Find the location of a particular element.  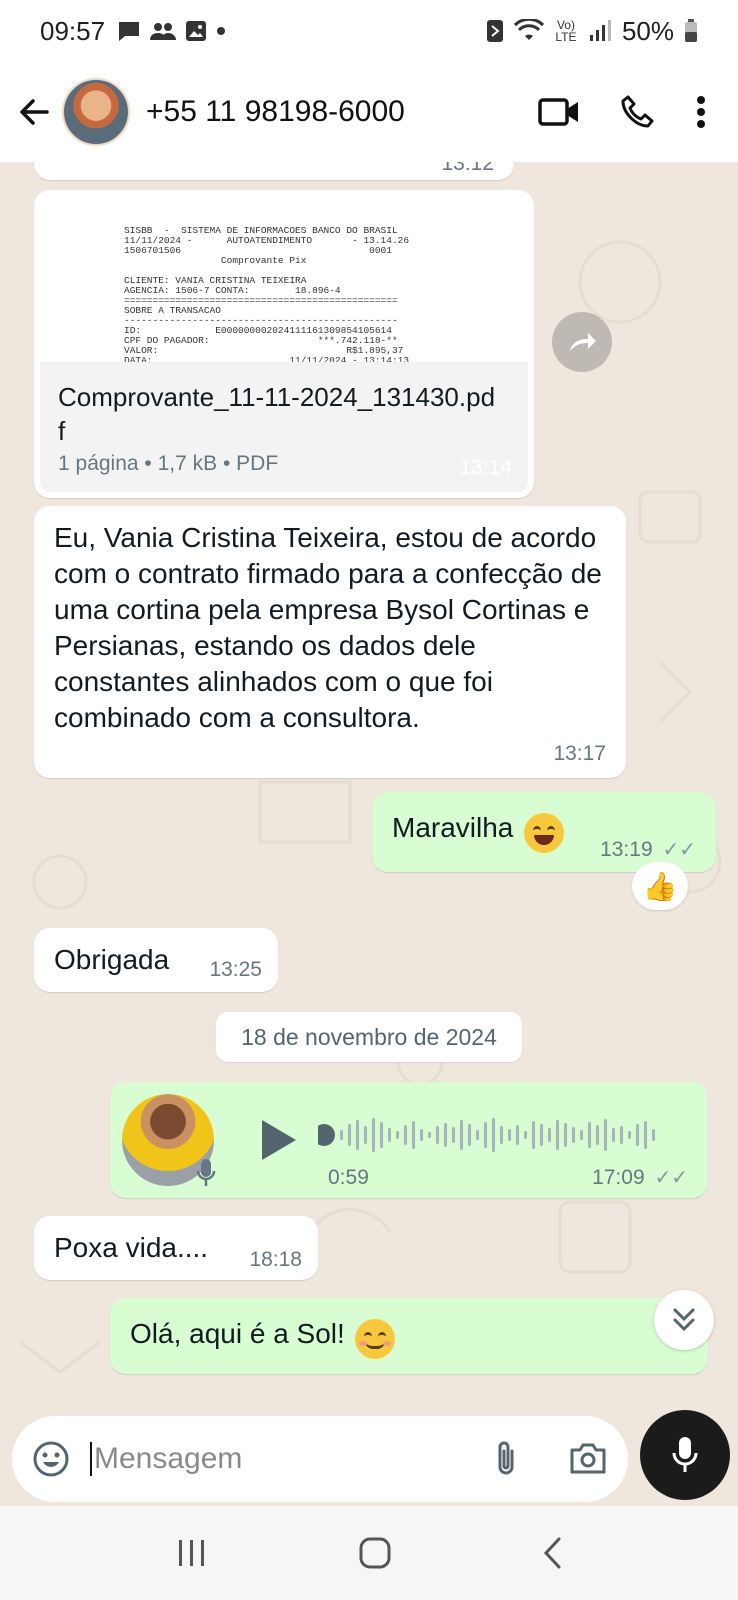

message-time: 18:18 is located at coordinates (275, 1259).